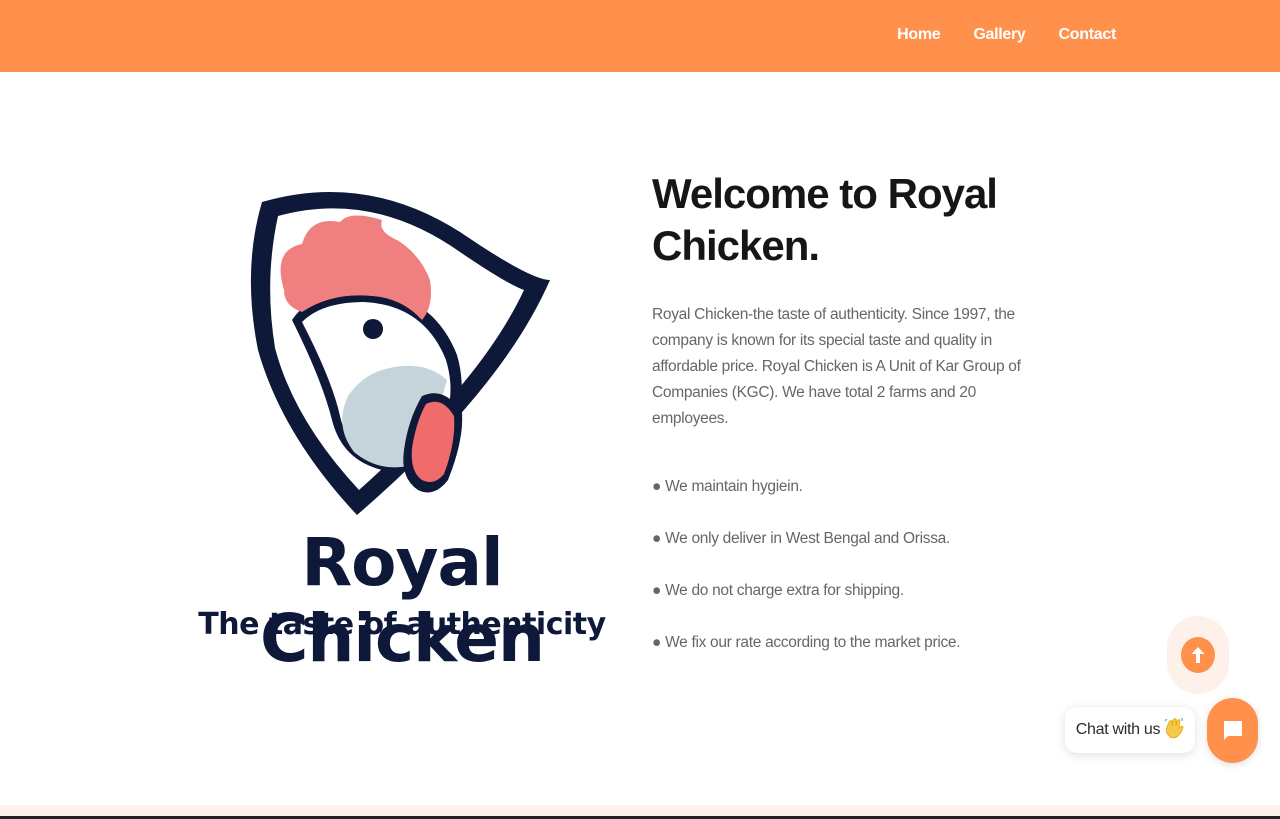 The height and width of the screenshot is (819, 1280). Describe the element at coordinates (400, 353) in the screenshot. I see `rooster-shield-icon` at that location.